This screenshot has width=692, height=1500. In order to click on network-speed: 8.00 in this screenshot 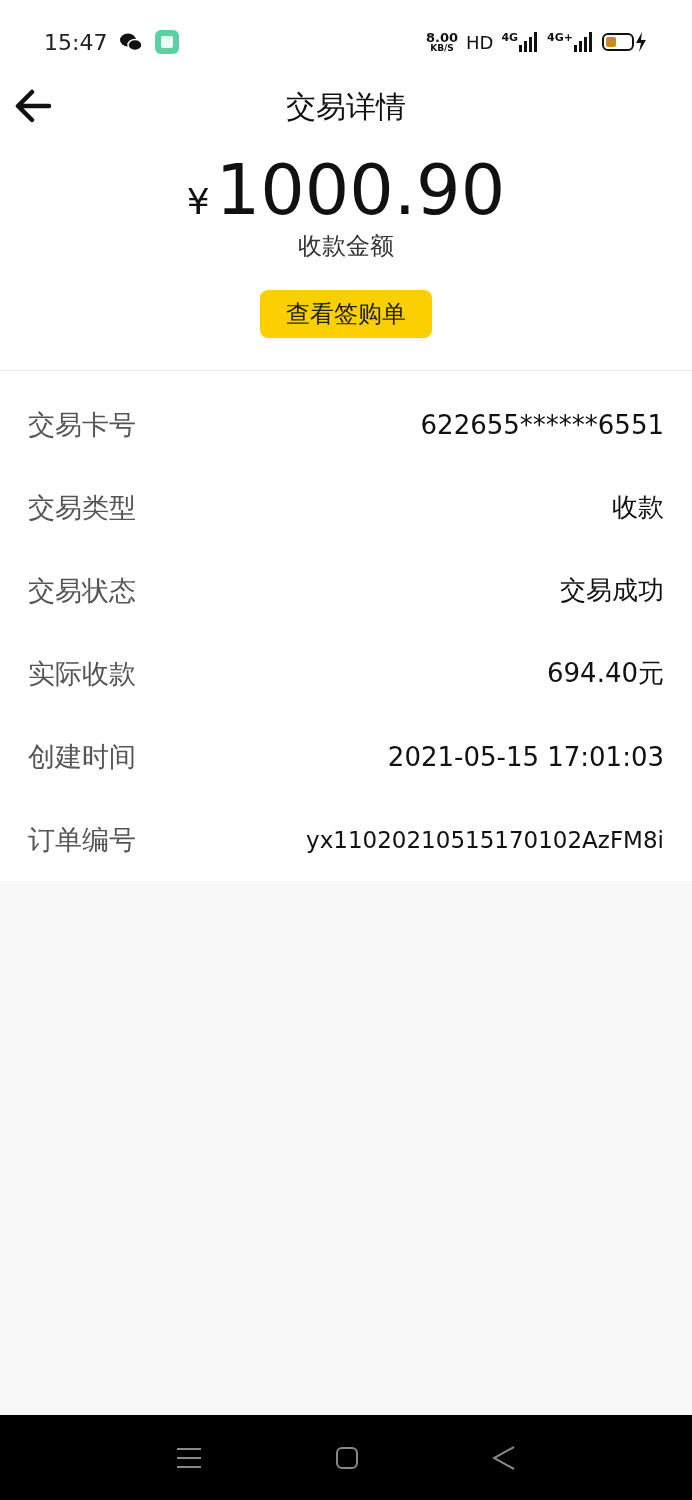, I will do `click(441, 37)`.